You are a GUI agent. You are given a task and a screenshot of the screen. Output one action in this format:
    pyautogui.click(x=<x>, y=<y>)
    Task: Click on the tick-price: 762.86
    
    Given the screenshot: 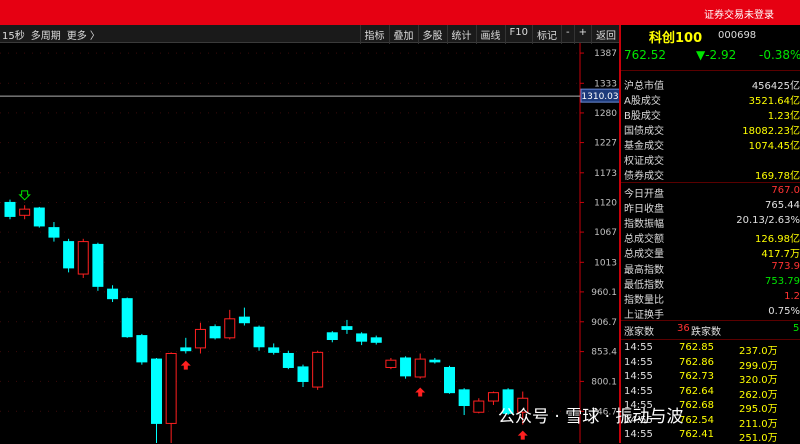 What is the action you would take?
    pyautogui.click(x=696, y=362)
    